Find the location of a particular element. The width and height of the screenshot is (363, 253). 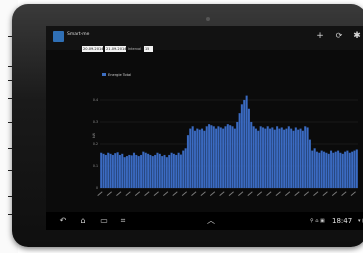

status-clock: 18:47 is located at coordinates (342, 221).